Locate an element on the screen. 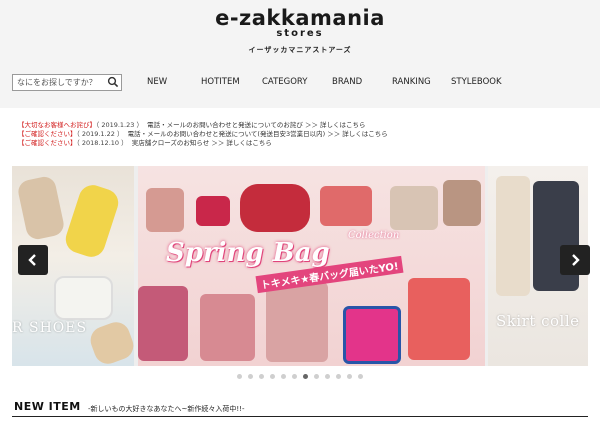 Image resolution: width=600 pixels, height=425 pixels. nav-category: CATEGORY is located at coordinates (284, 82).